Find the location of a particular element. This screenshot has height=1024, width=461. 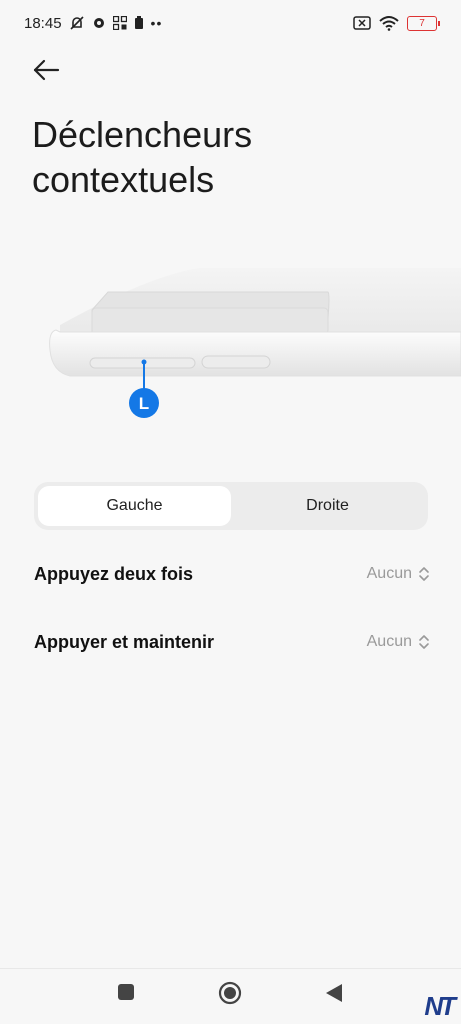

tab-droite: Droite is located at coordinates (327, 506).